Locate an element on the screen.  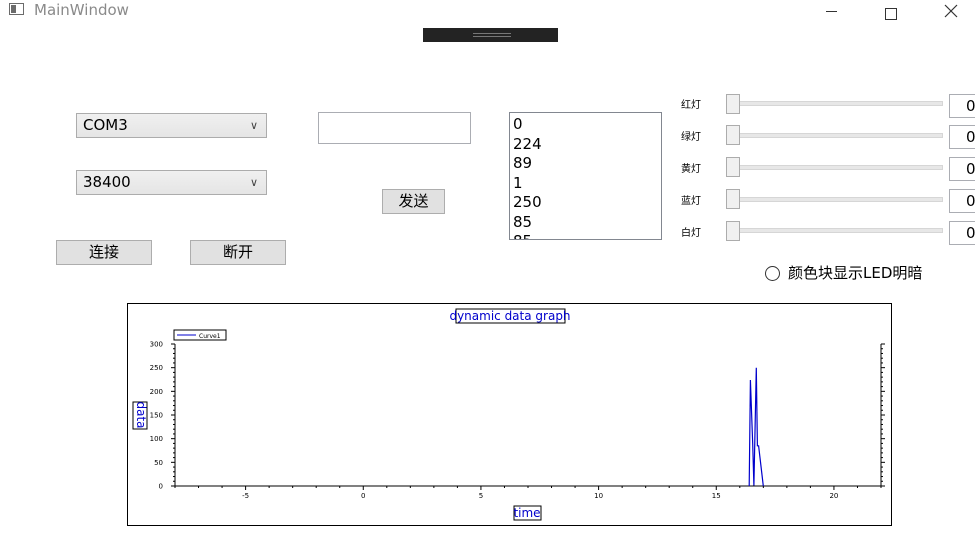
list-item: 250 is located at coordinates (587, 203).